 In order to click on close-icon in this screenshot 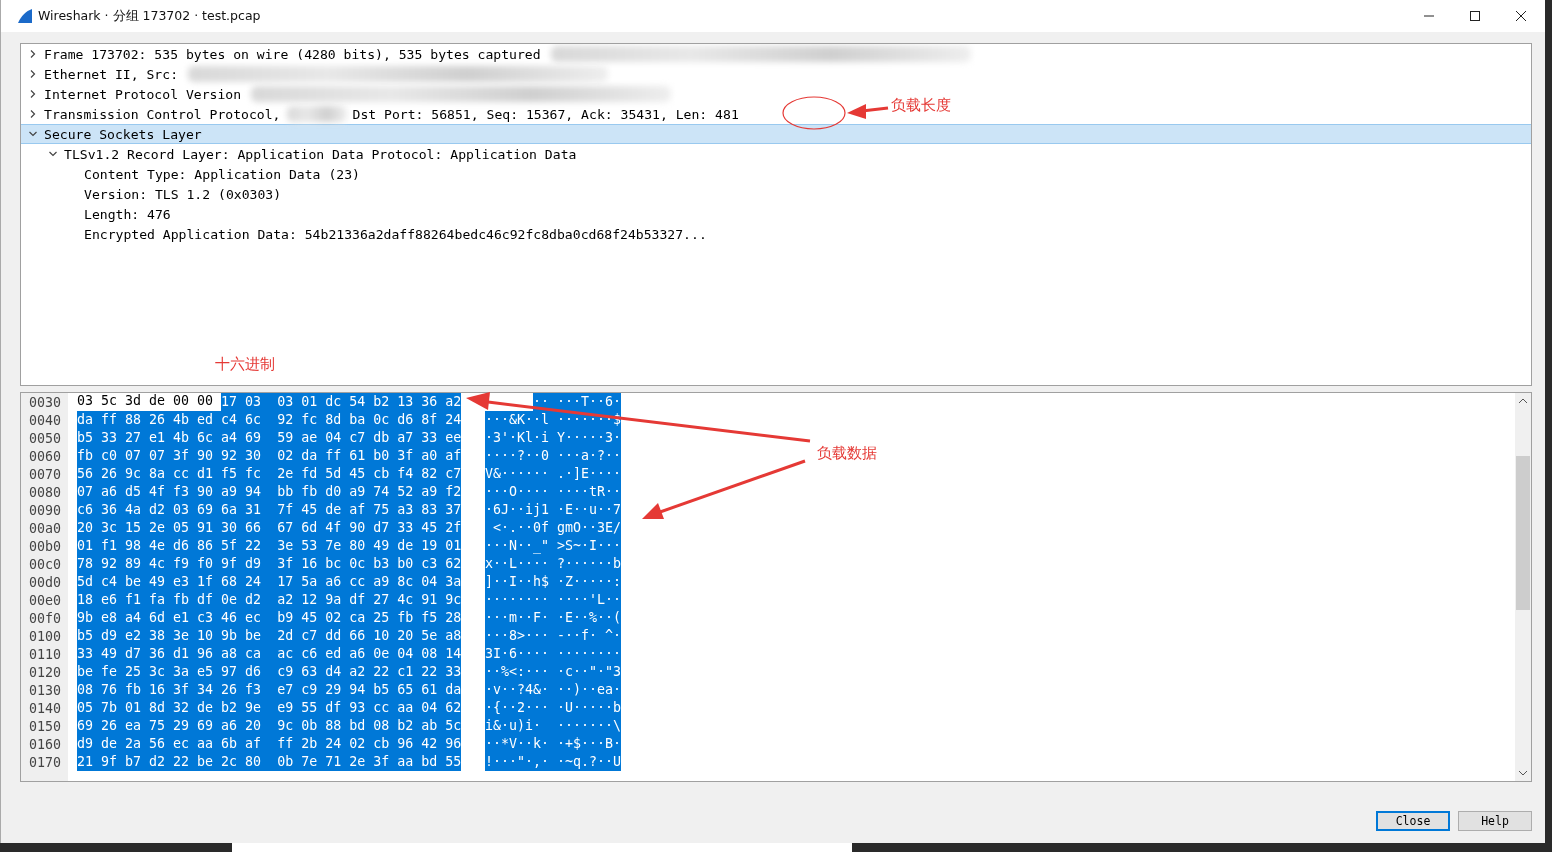, I will do `click(1521, 16)`.